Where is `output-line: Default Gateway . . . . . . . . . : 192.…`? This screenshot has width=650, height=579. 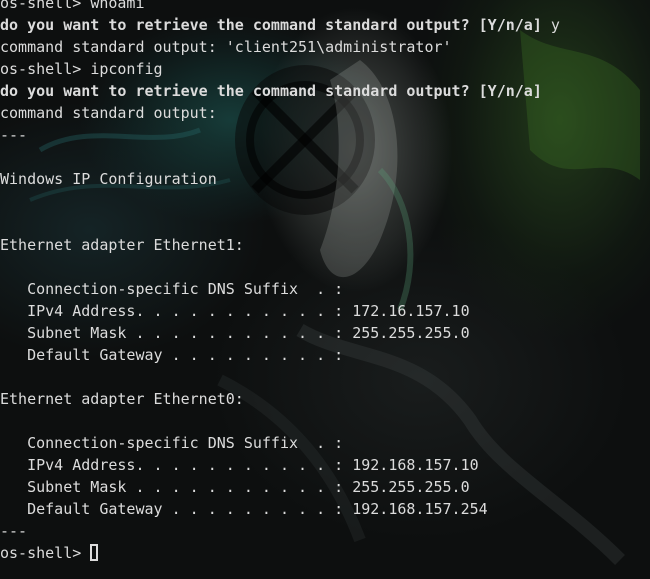 output-line: Default Gateway . . . . . . . . . : 192.… is located at coordinates (244, 509).